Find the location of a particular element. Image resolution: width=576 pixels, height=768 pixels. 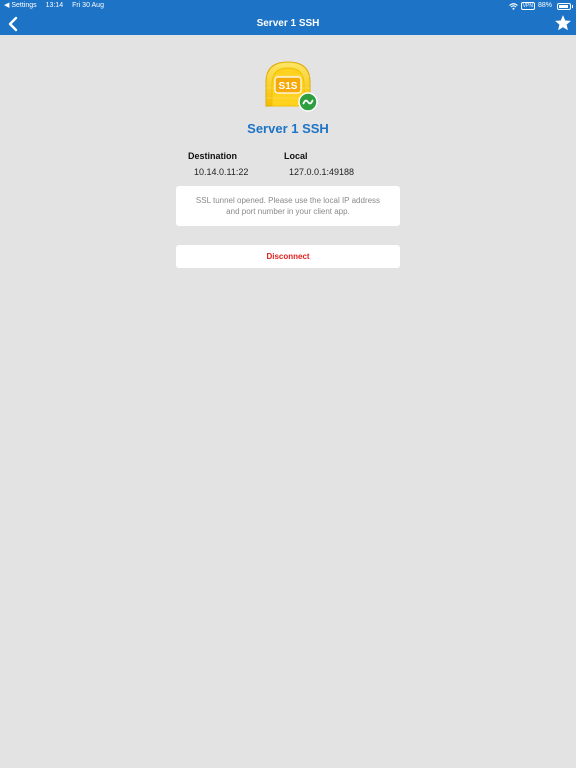

destination-value: 10.14.0.11:22 is located at coordinates (221, 172).